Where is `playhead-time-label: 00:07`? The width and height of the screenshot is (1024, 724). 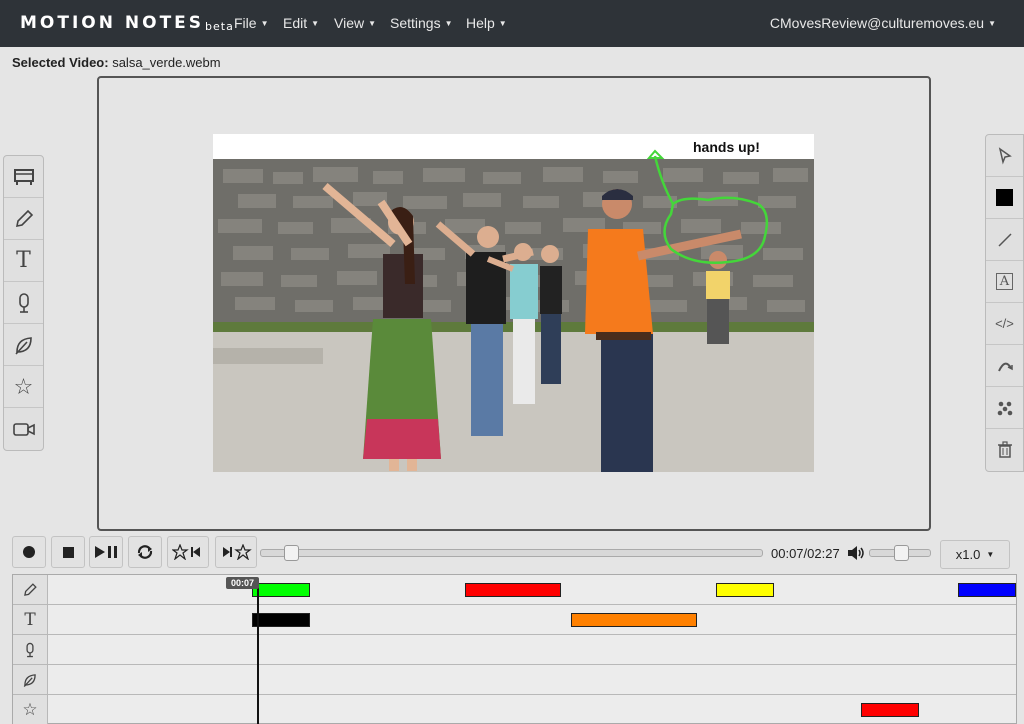 playhead-time-label: 00:07 is located at coordinates (242, 583).